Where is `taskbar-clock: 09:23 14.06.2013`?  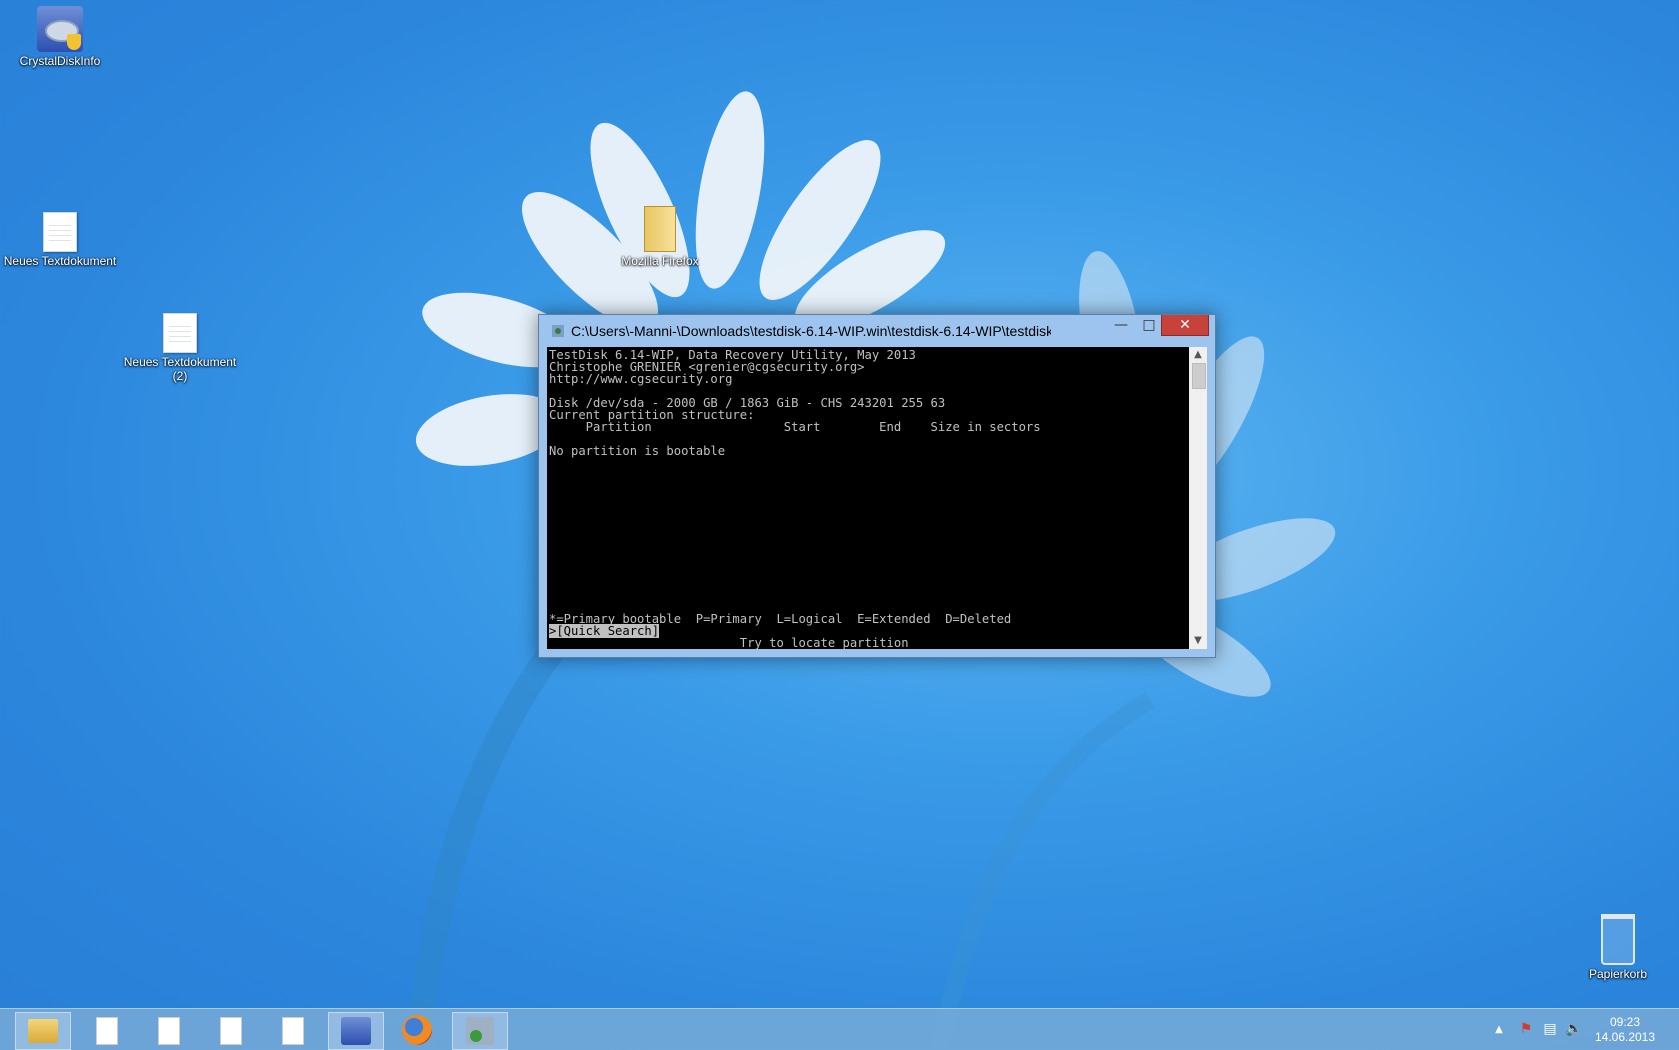 taskbar-clock: 09:23 14.06.2013 is located at coordinates (1625, 1030).